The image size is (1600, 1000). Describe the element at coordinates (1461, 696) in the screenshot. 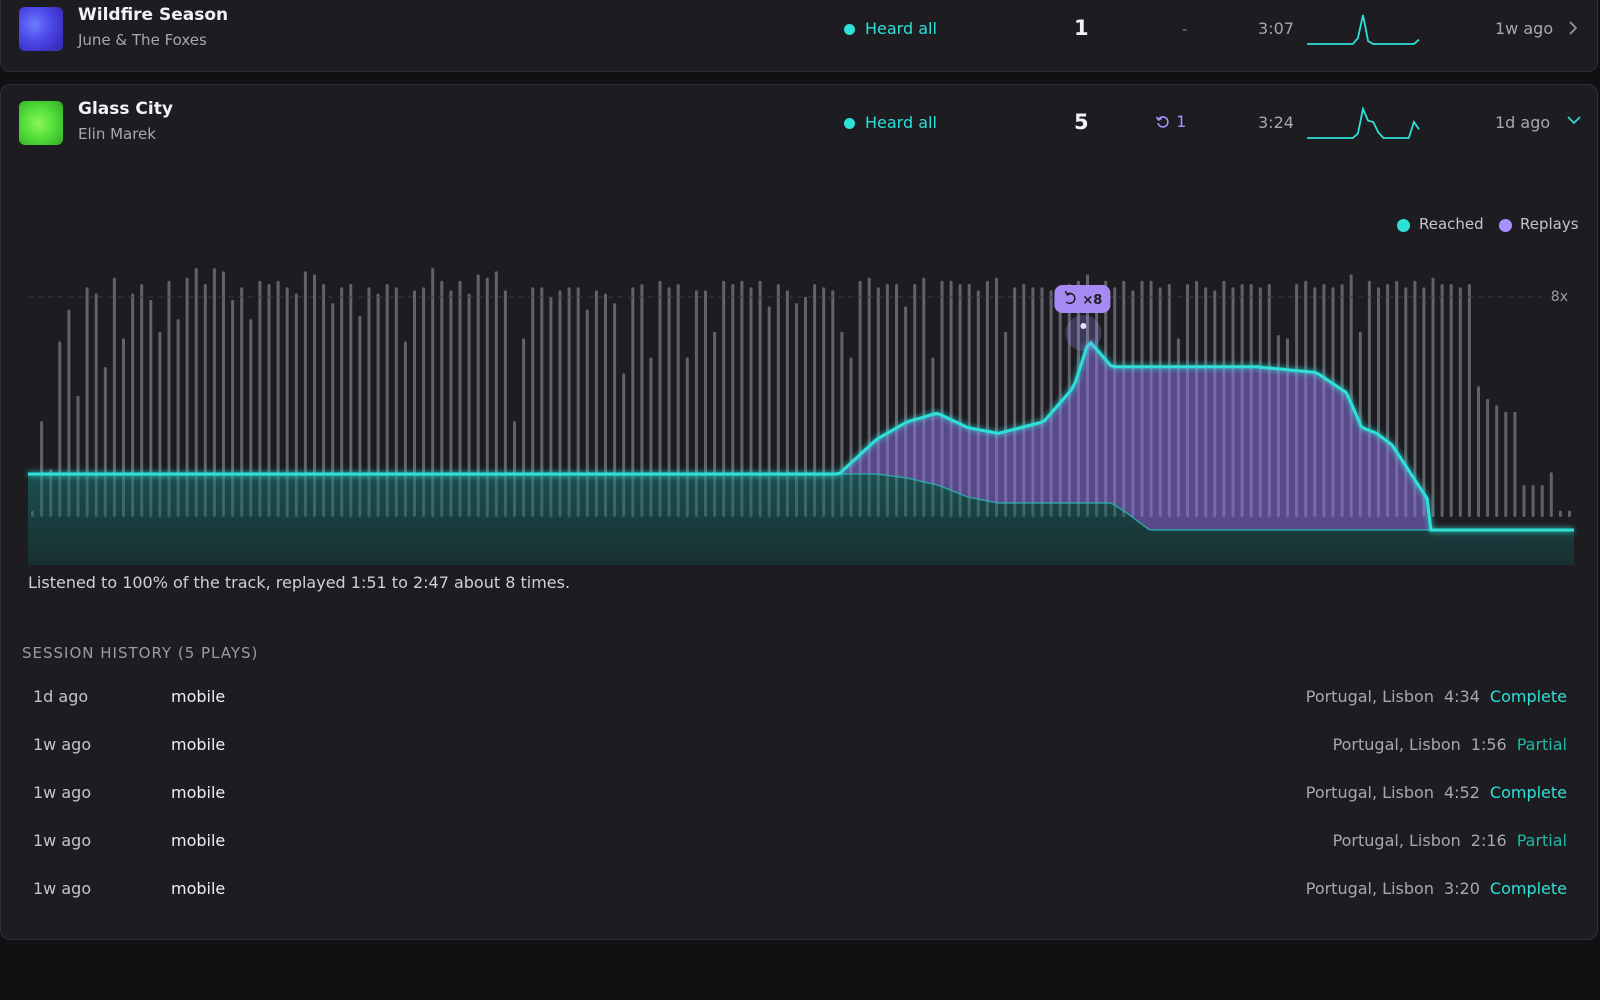

I see `session-duration: 4:34` at that location.